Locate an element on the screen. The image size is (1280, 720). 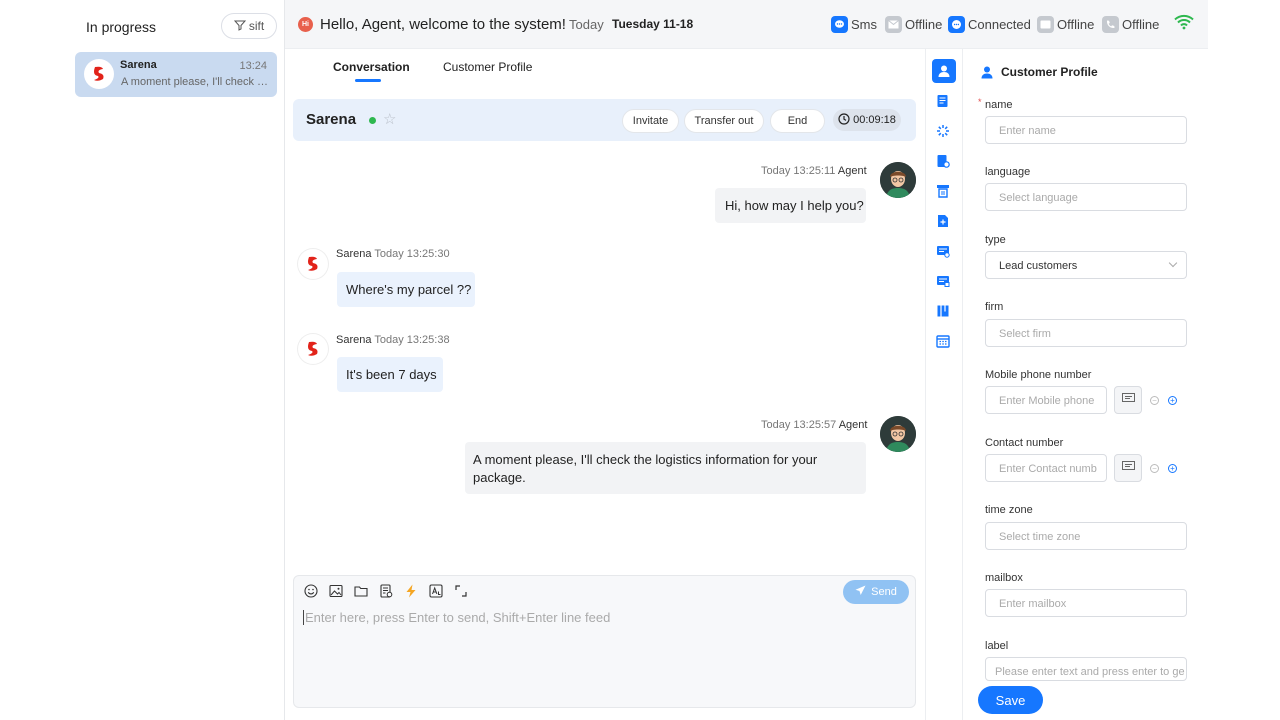
profile-title: Customer Profile is located at coordinates (1049, 72).